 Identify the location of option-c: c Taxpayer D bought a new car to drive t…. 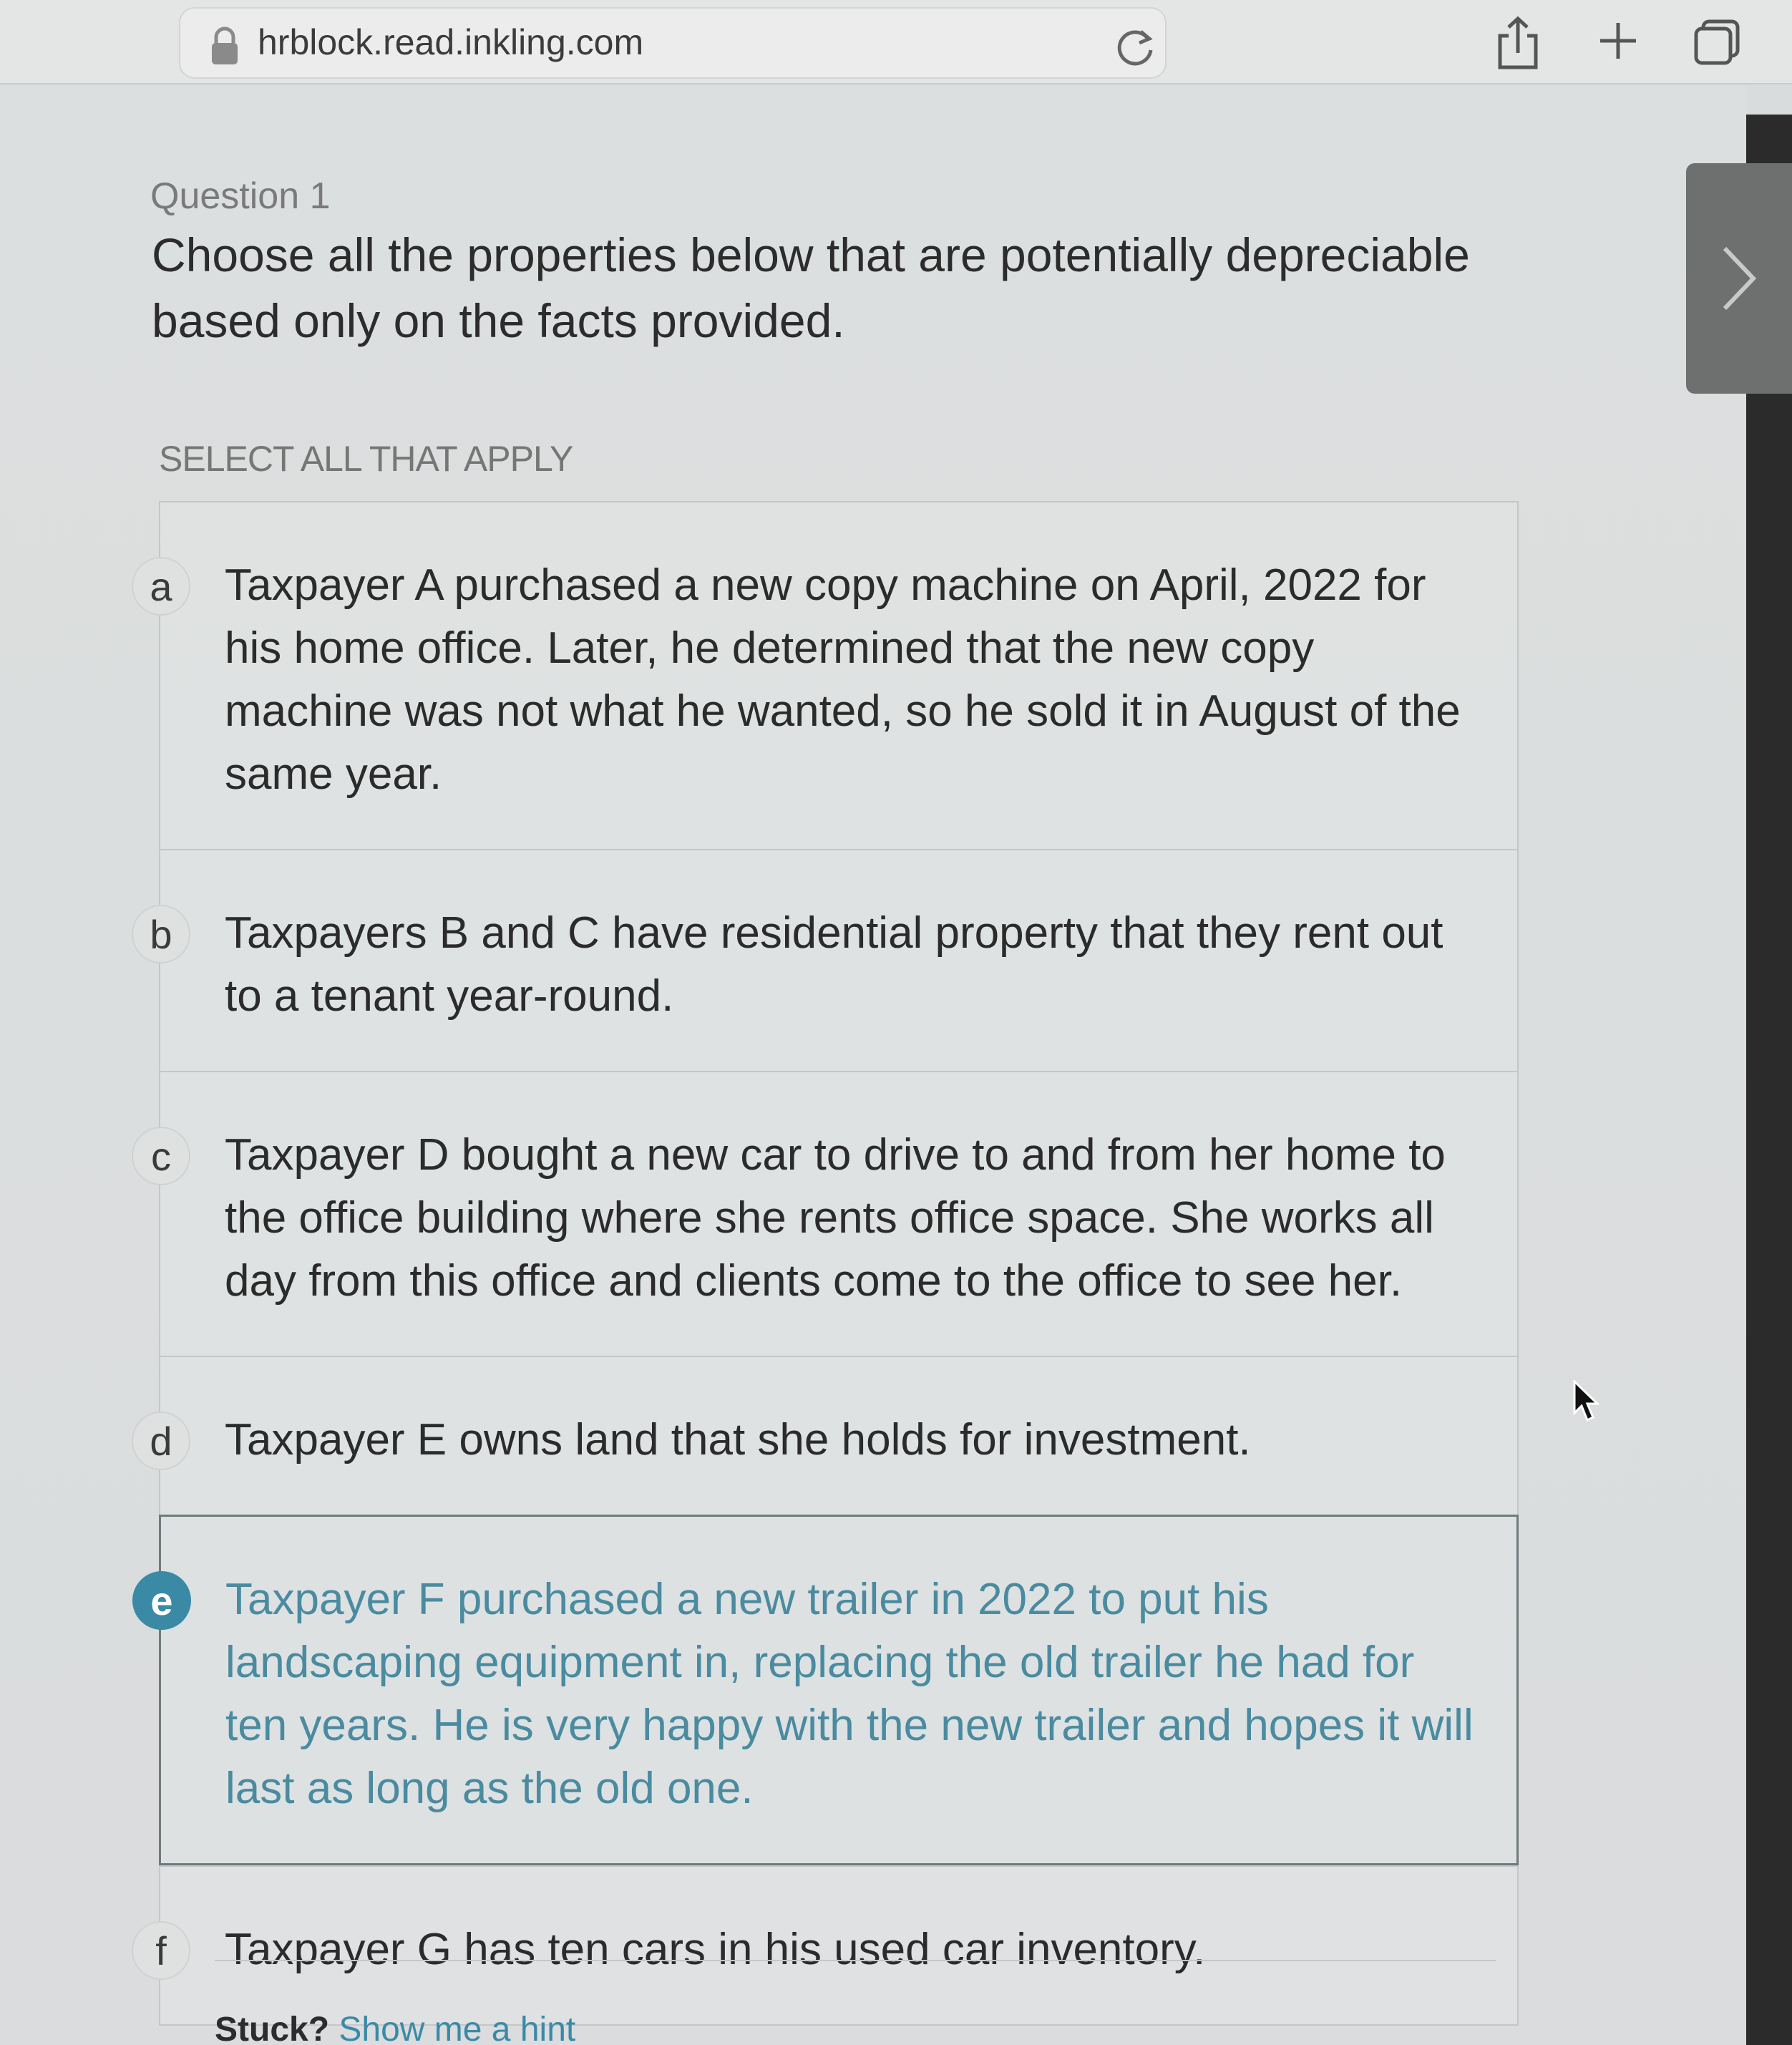
(825, 1213).